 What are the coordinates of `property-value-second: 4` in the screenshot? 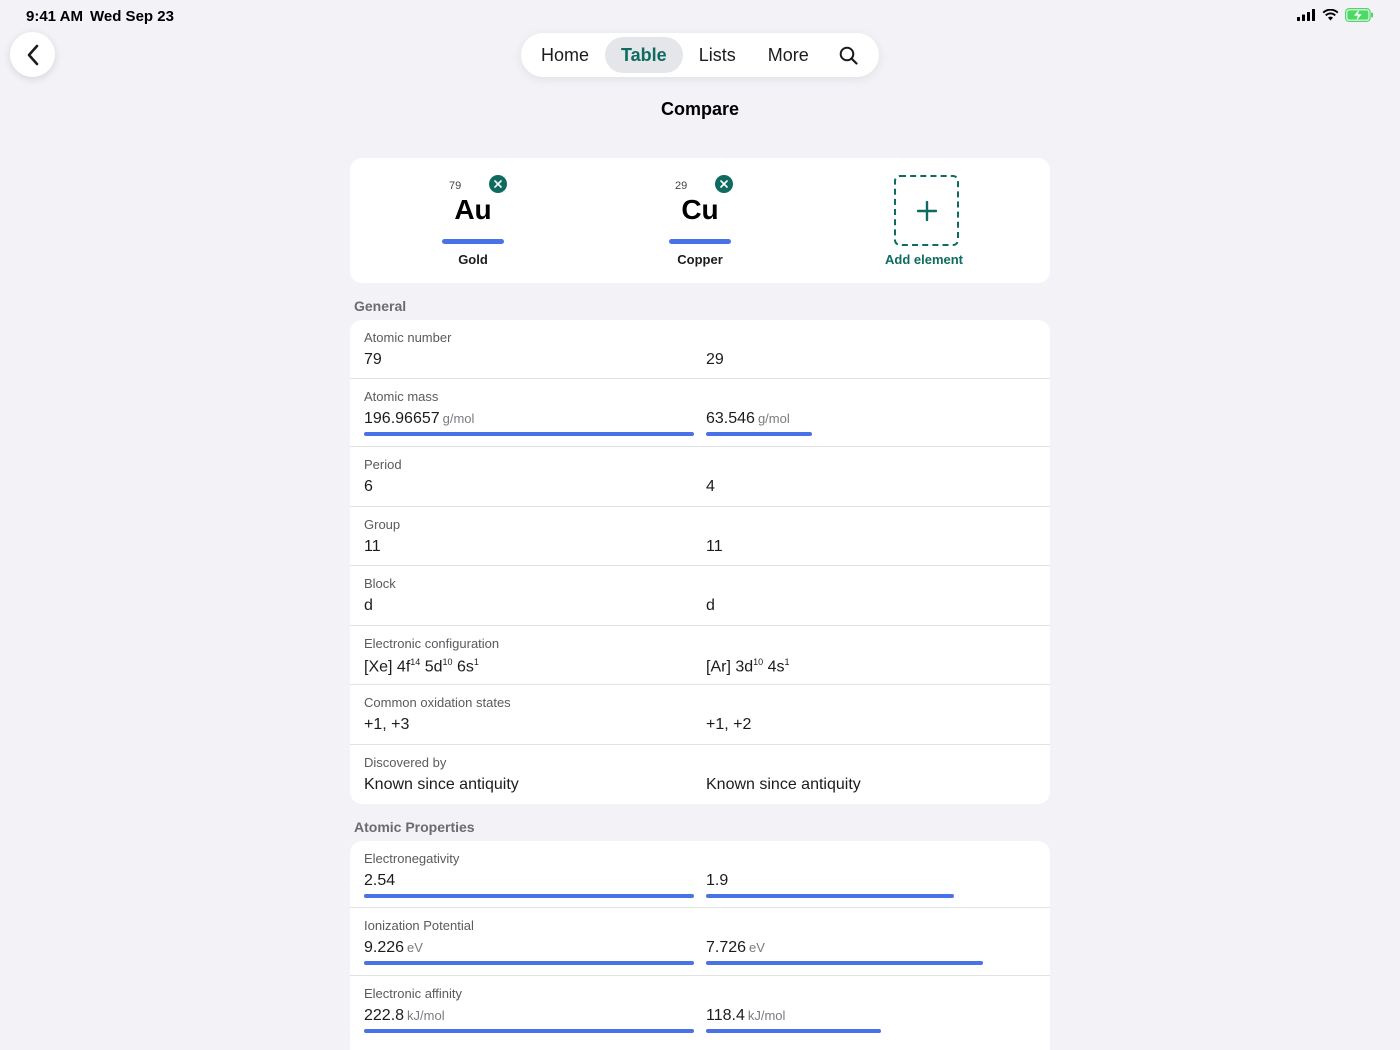 It's located at (710, 486).